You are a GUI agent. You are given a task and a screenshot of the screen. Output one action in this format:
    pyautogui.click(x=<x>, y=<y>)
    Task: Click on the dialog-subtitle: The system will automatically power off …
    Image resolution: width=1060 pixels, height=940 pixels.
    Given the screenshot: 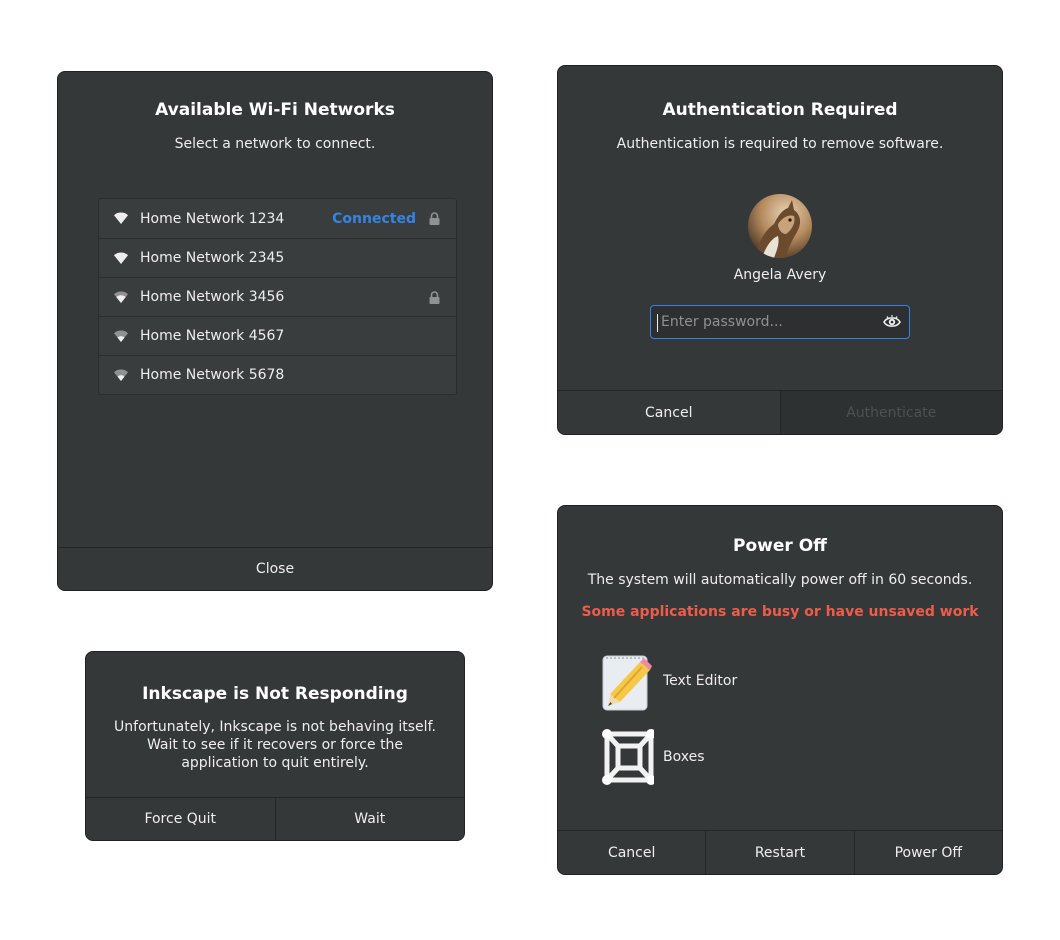 What is the action you would take?
    pyautogui.click(x=780, y=580)
    